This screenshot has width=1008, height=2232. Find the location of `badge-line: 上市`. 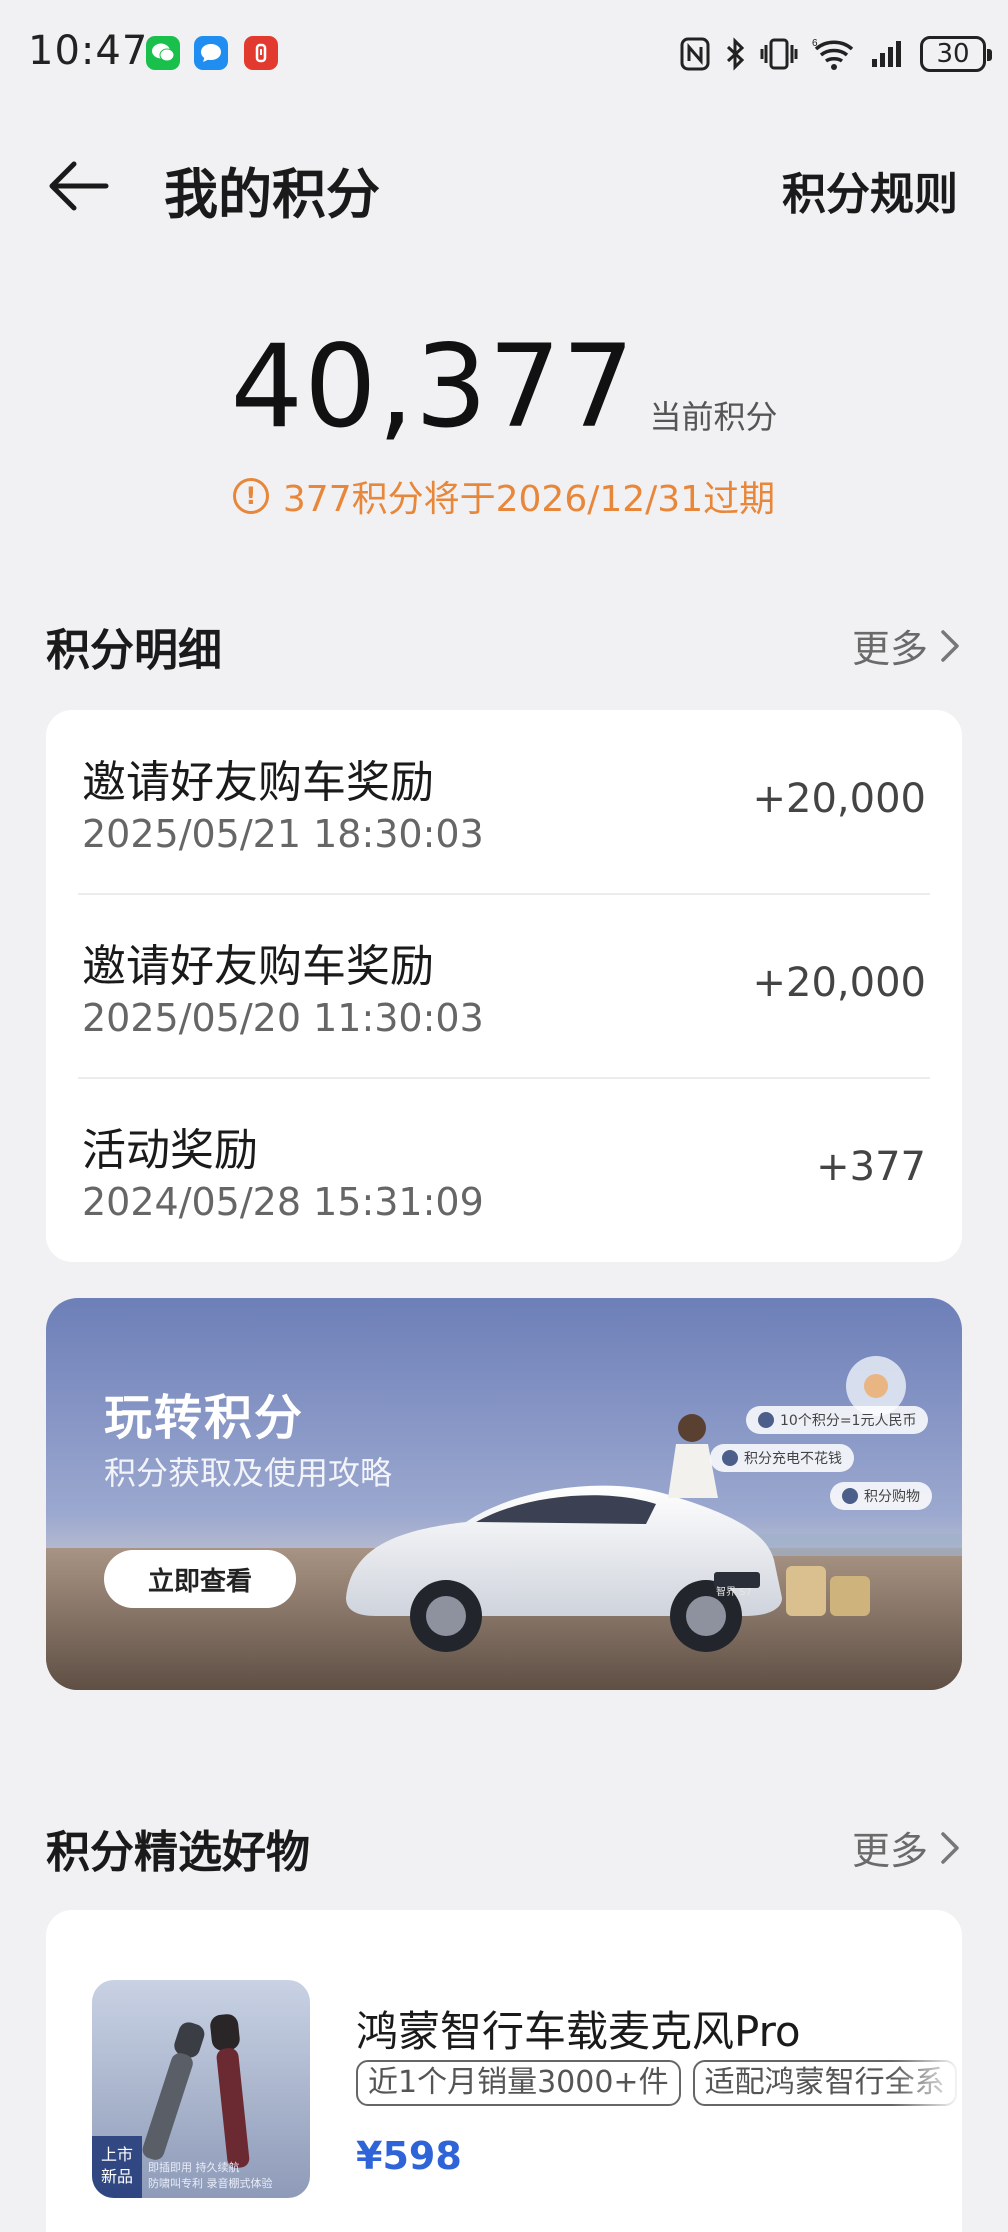

badge-line: 上市 is located at coordinates (116, 2154).